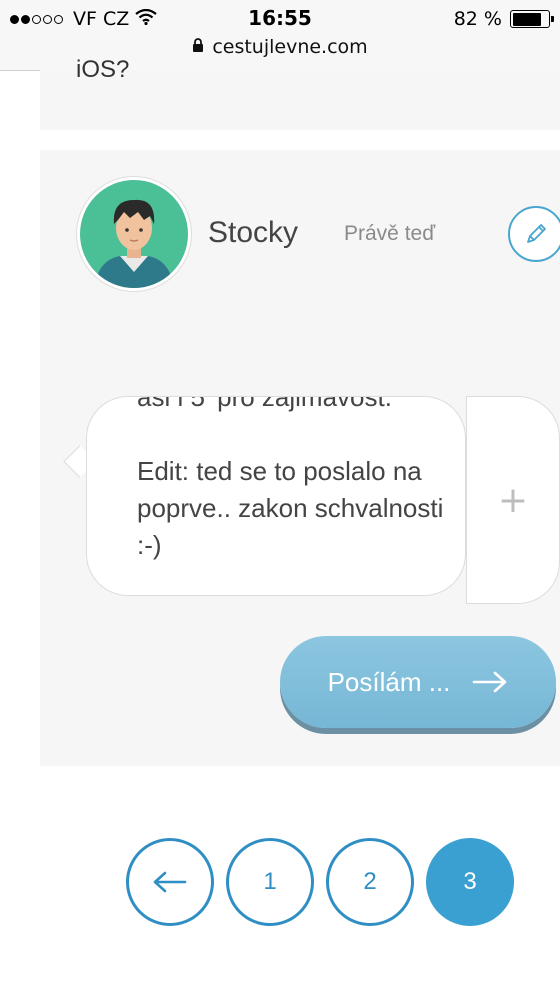 This screenshot has height=994, width=560. What do you see at coordinates (477, 19) in the screenshot?
I see `battery-percent: 82 %` at bounding box center [477, 19].